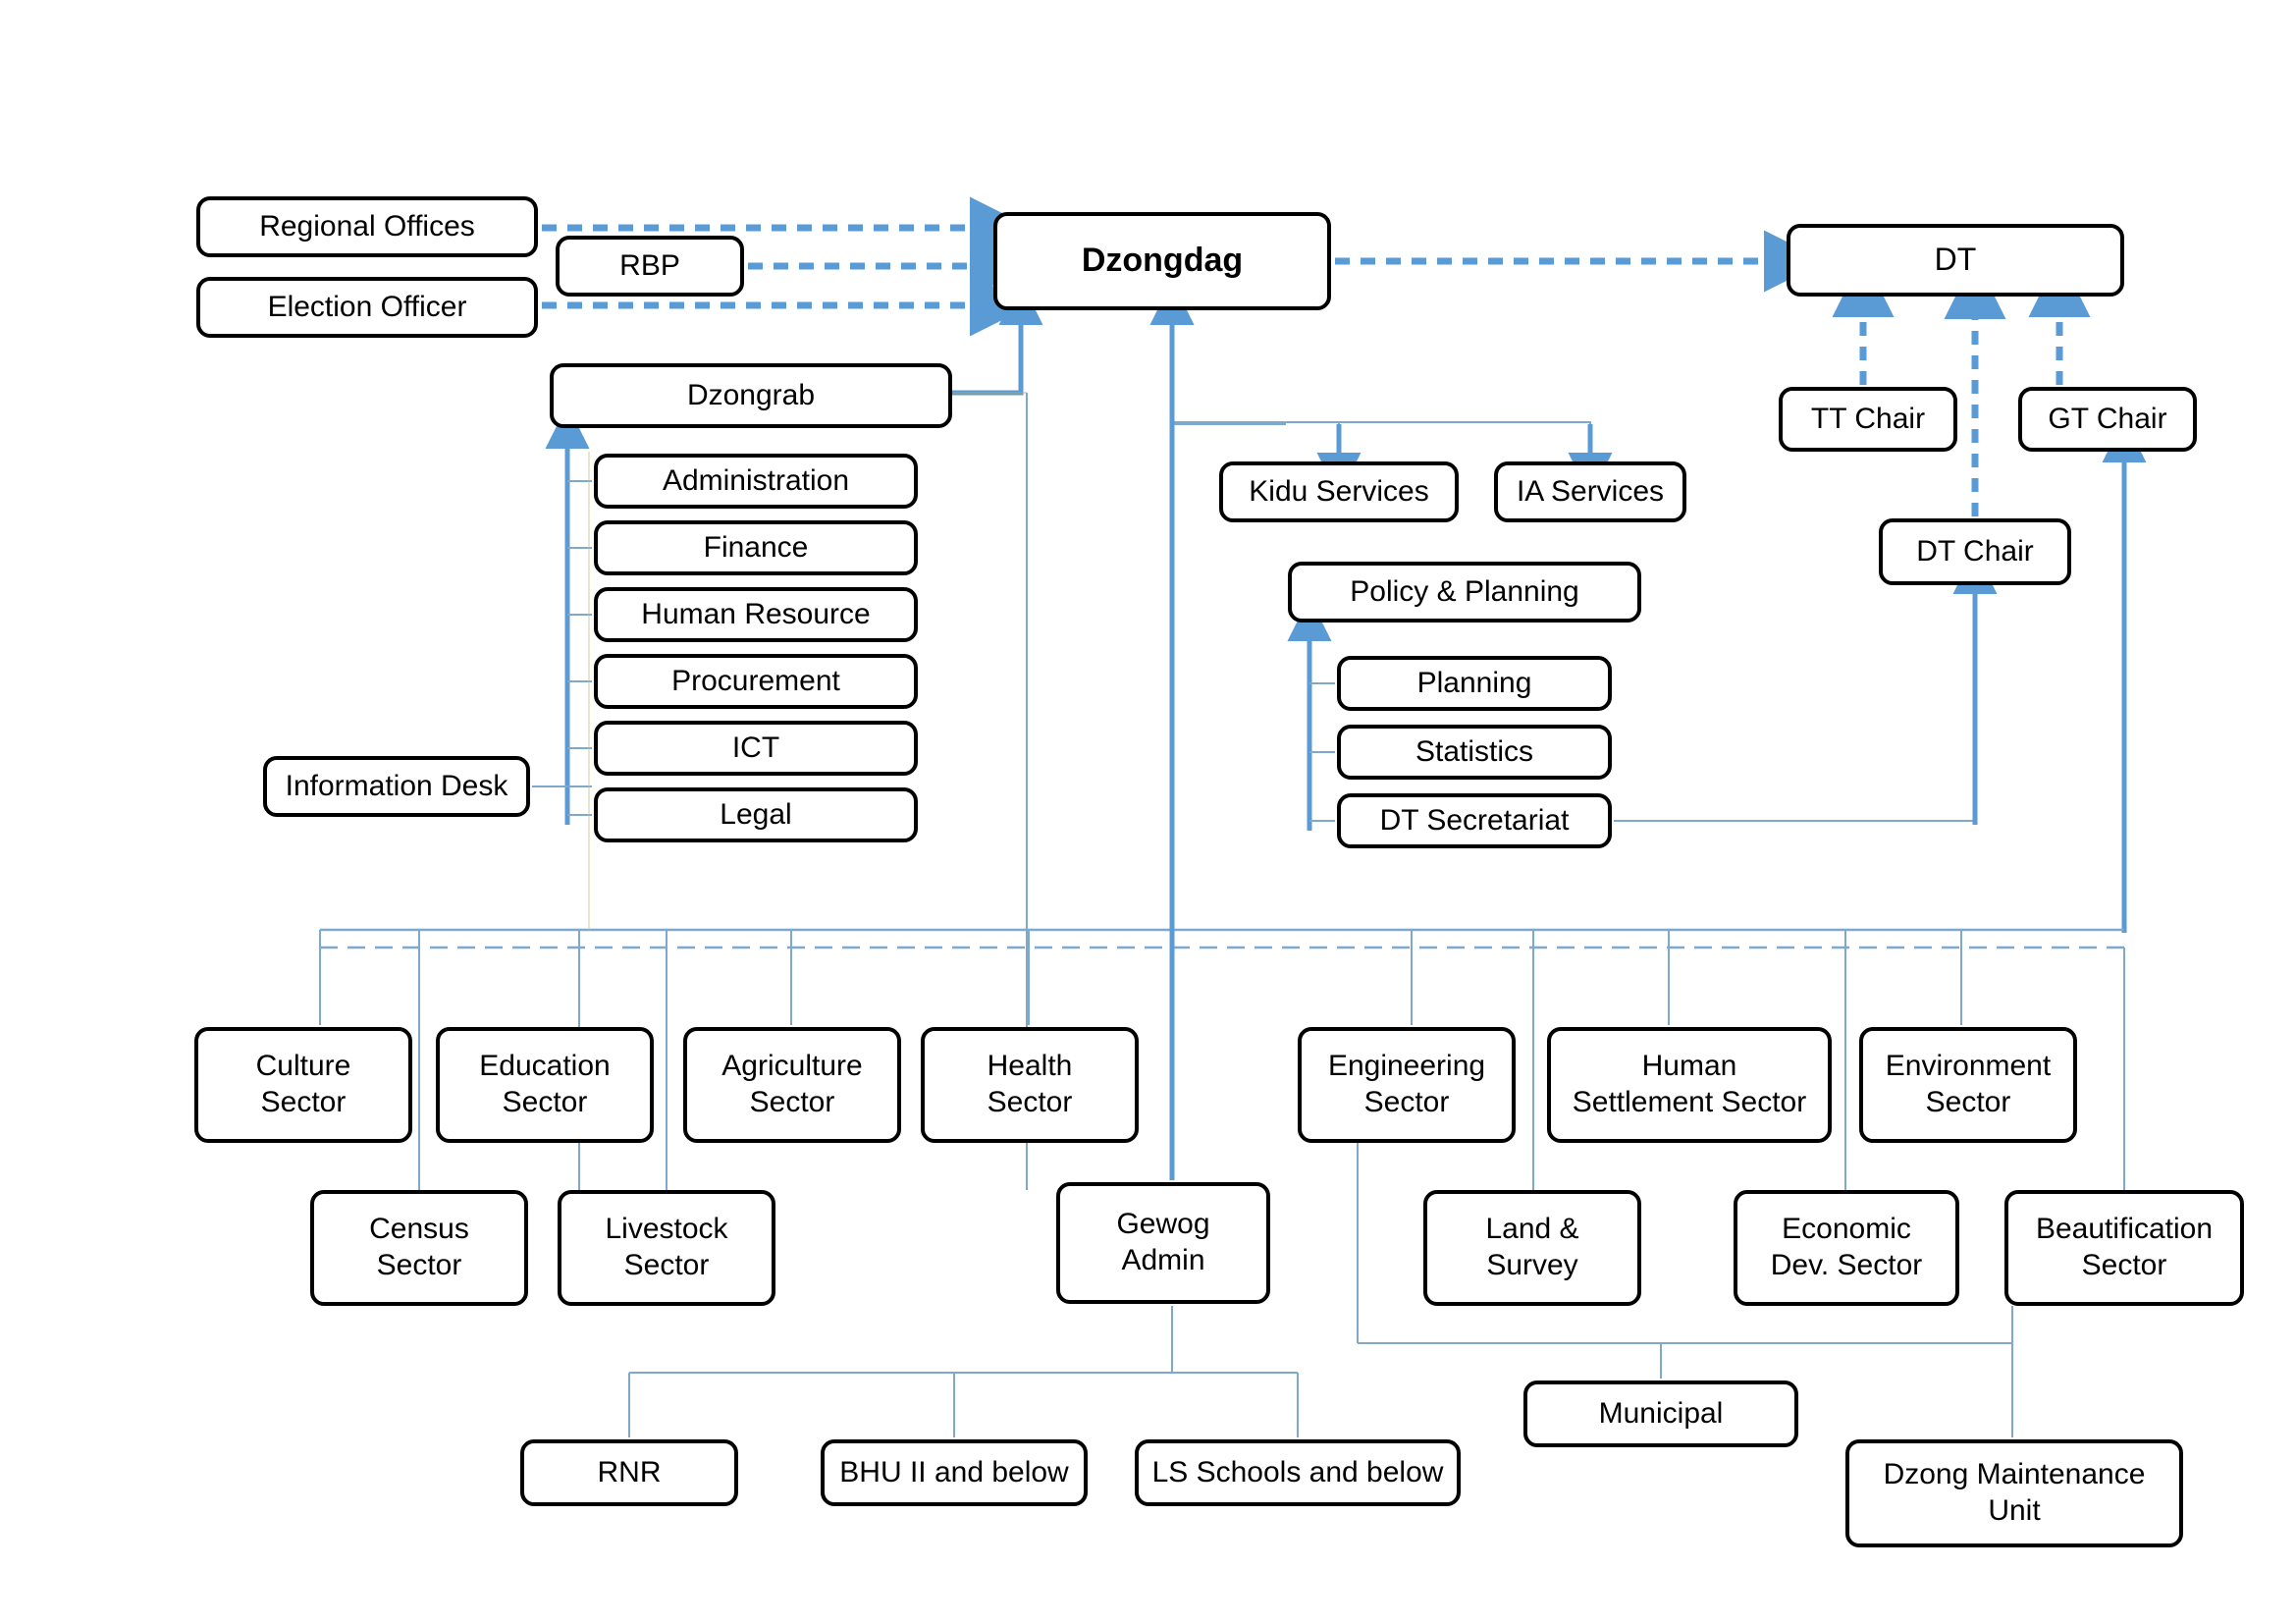 The image size is (2296, 1624). What do you see at coordinates (666, 1248) in the screenshot?
I see `node-livestock-sector: Livestock Sector` at bounding box center [666, 1248].